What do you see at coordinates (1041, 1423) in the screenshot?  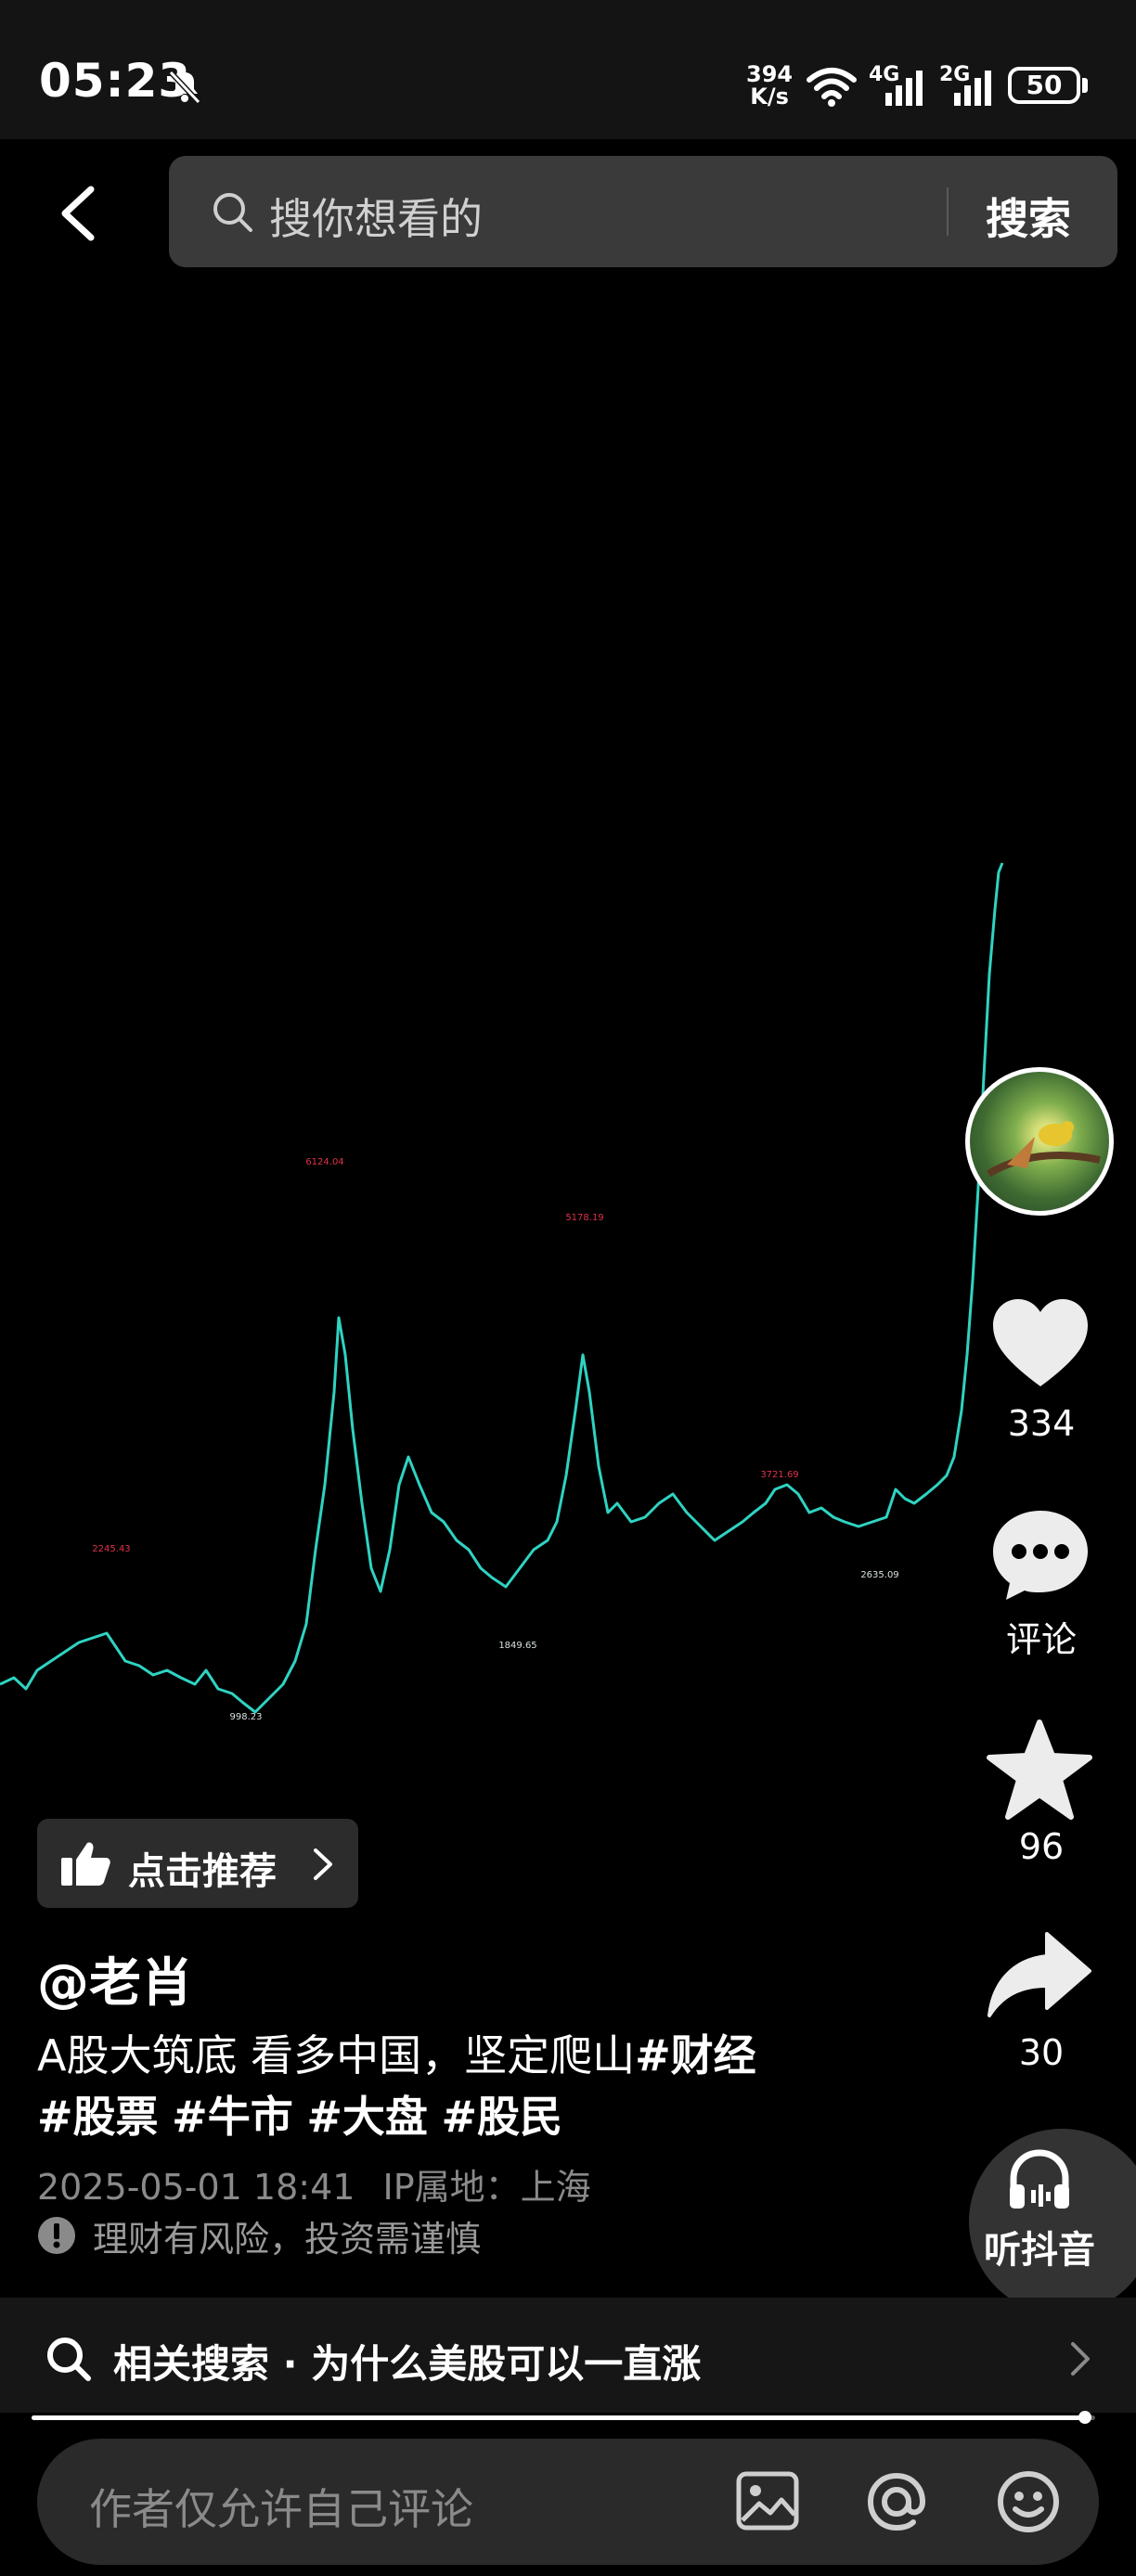 I see `like-count: 334` at bounding box center [1041, 1423].